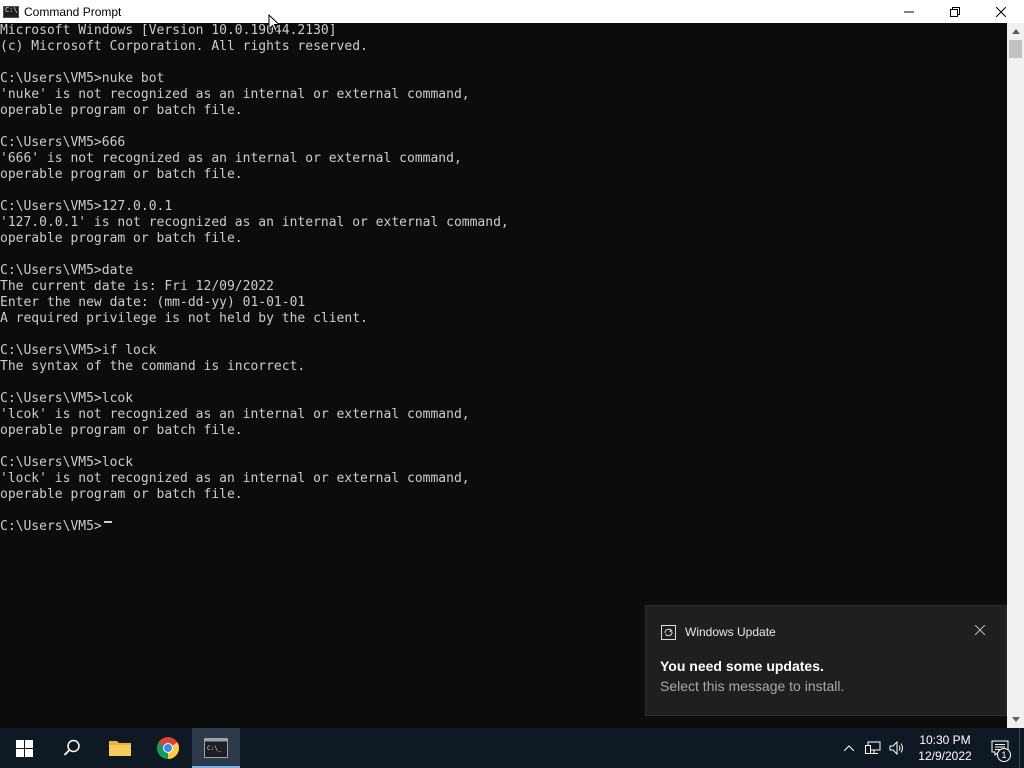 Image resolution: width=1024 pixels, height=768 pixels. What do you see at coordinates (67, 270) in the screenshot?
I see `console-line: C:\Users\VM5>date` at bounding box center [67, 270].